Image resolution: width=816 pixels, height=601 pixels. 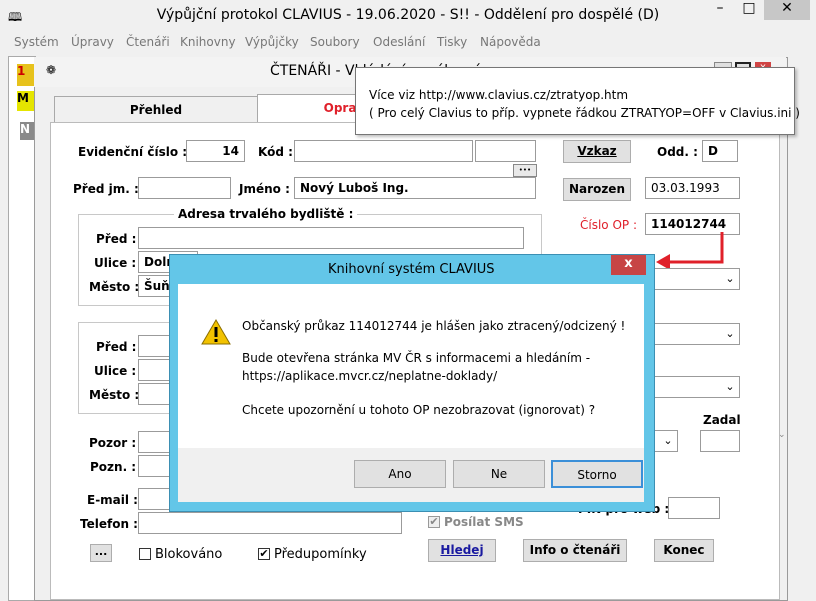 What do you see at coordinates (499, 474) in the screenshot?
I see `ne-button: Ne` at bounding box center [499, 474].